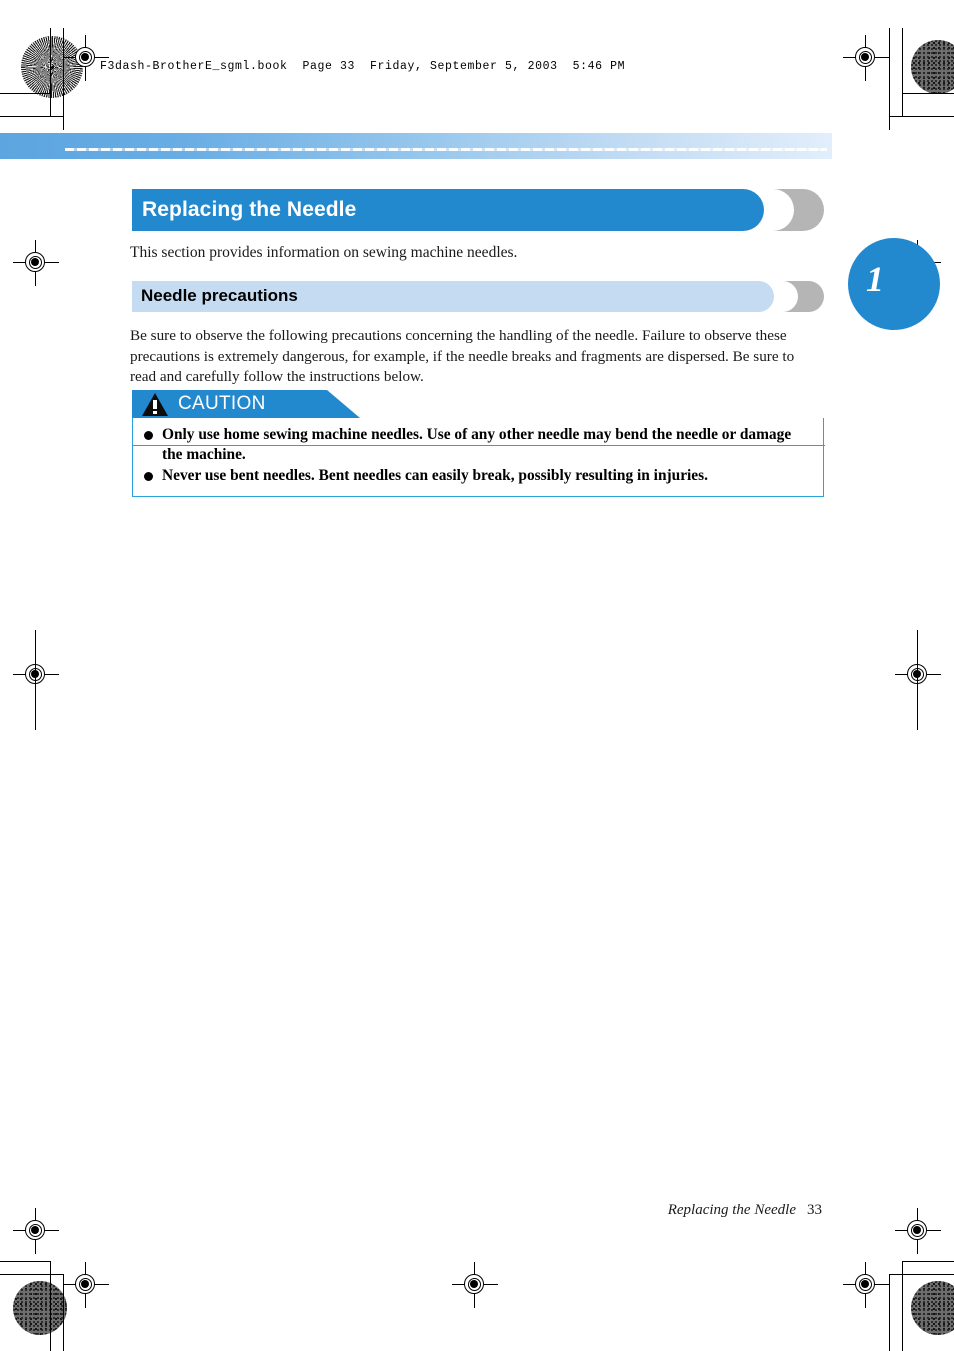 This screenshot has width=954, height=1351. I want to click on page-footer: Replacing the Needle 33, so click(411, 1210).